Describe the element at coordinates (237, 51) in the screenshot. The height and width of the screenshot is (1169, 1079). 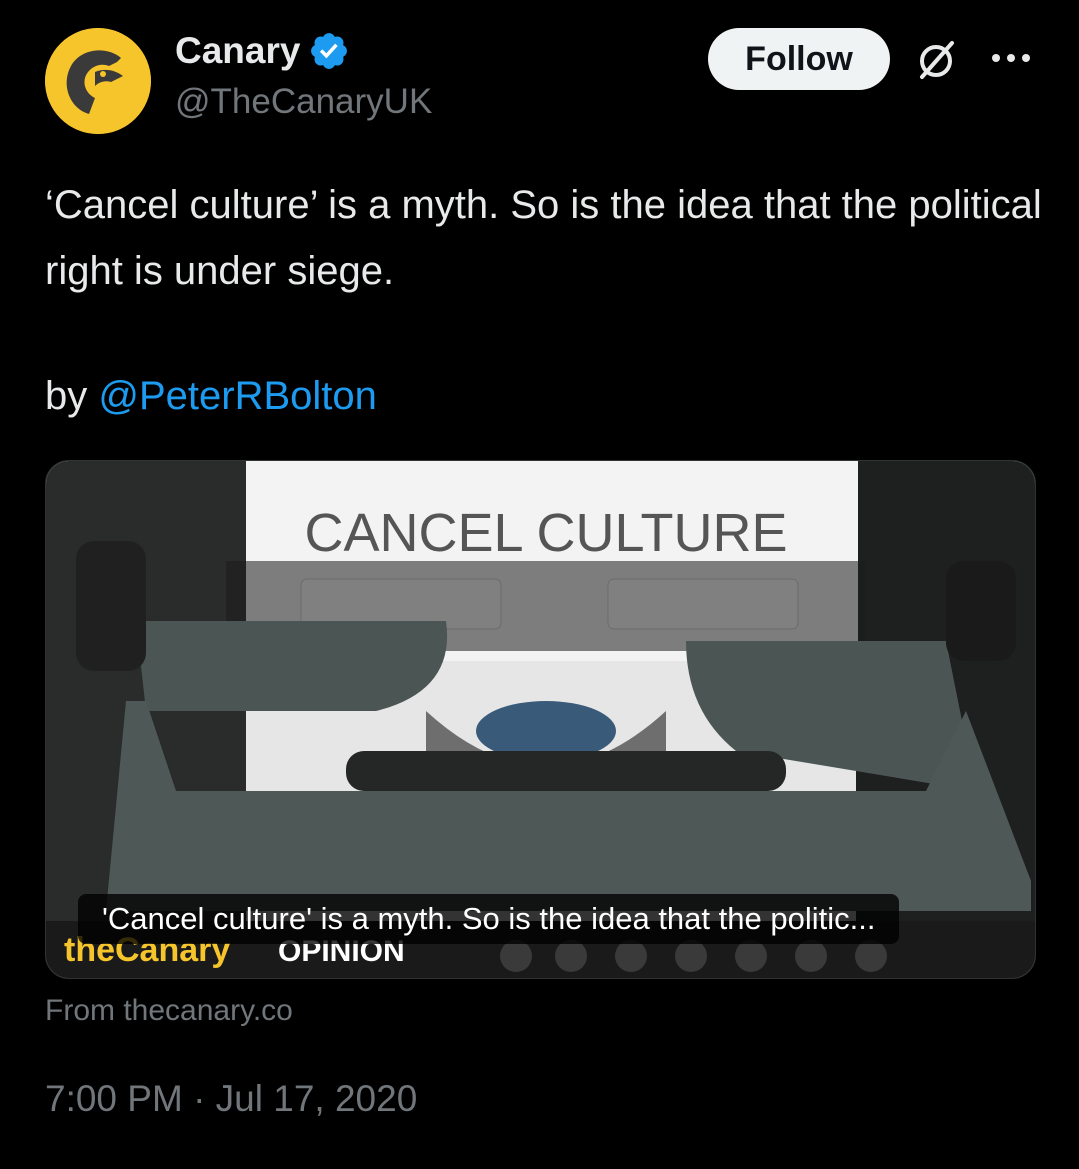
I see `author-name: Canary` at that location.